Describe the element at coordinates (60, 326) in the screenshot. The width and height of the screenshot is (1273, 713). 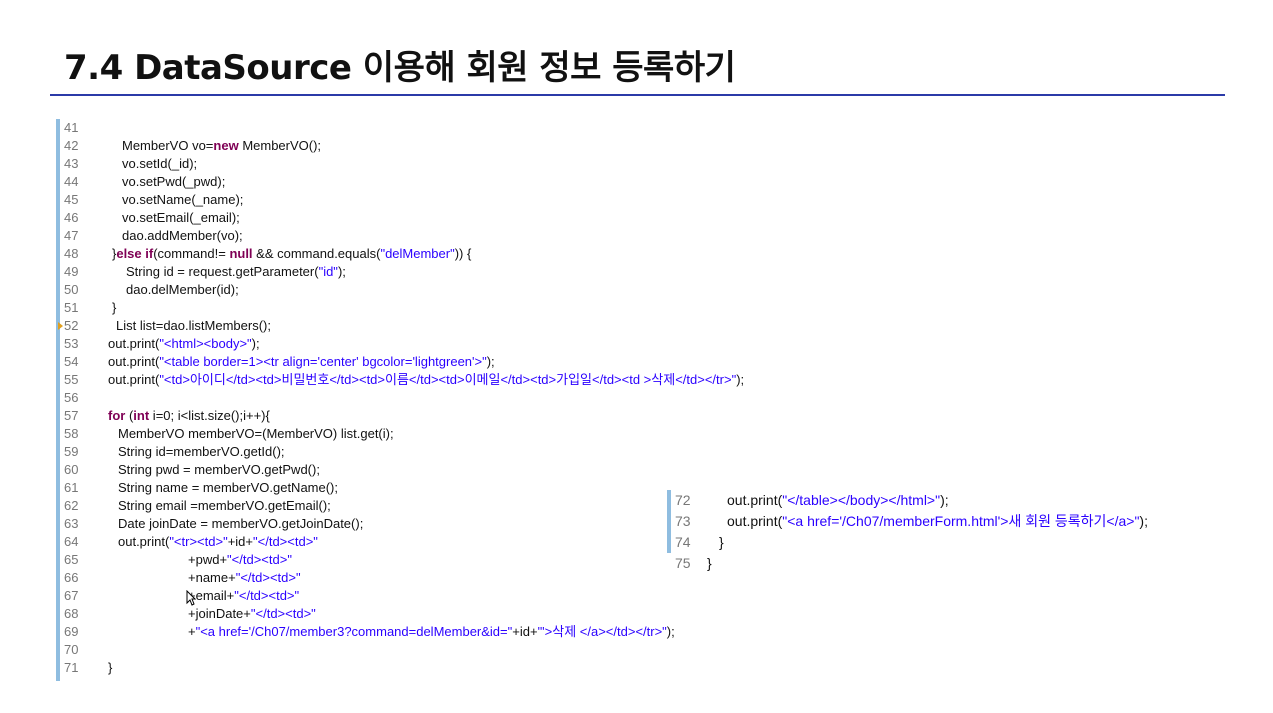
I see `warning-marker-icon` at that location.